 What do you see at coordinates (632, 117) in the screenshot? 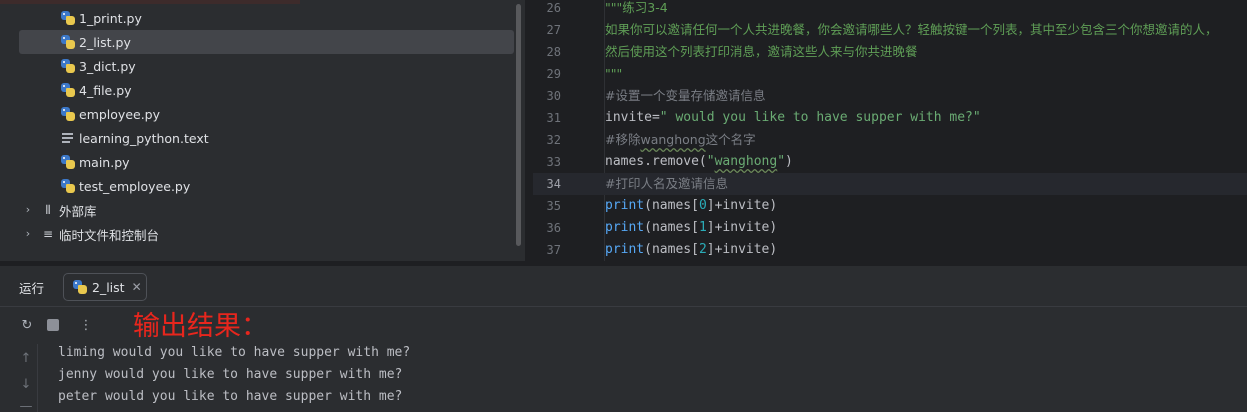
I see `code-token: invite=` at bounding box center [632, 117].